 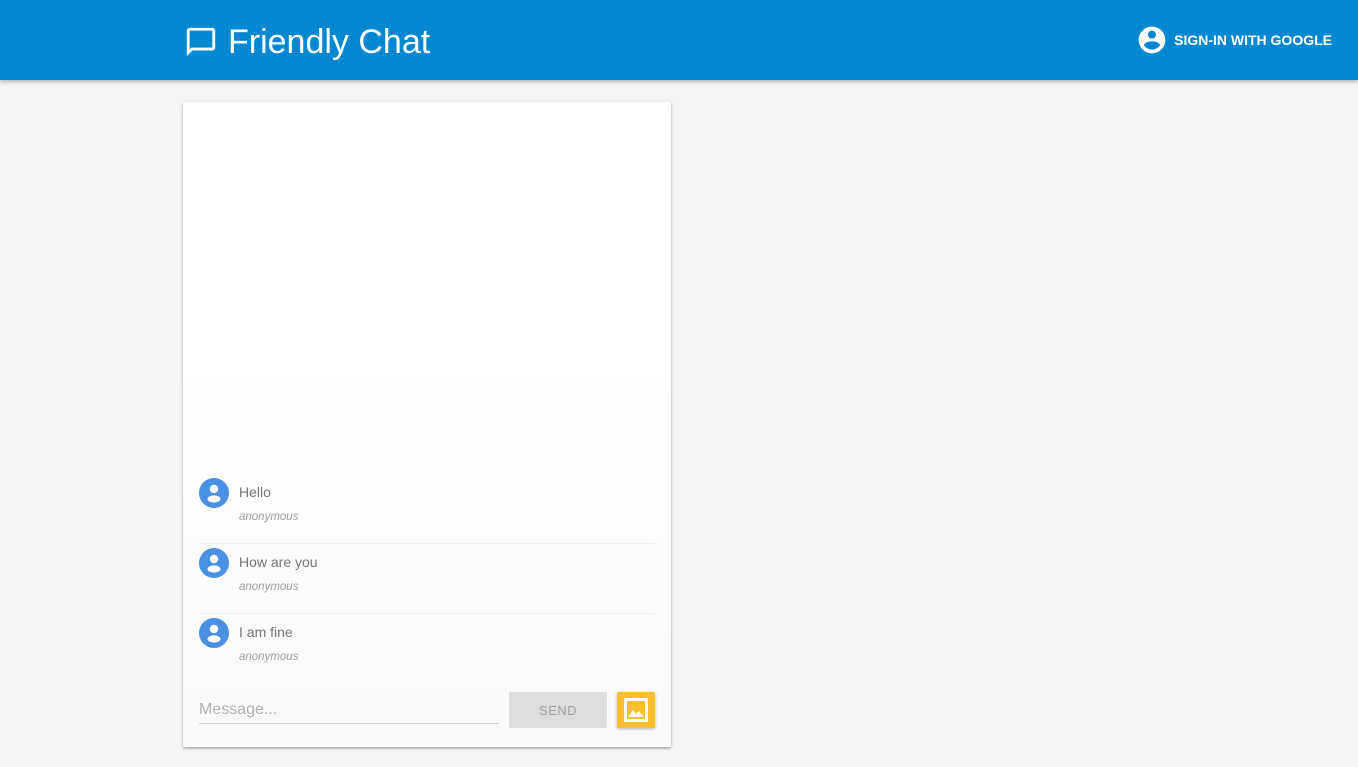 I want to click on message-text: How are you, so click(x=278, y=562).